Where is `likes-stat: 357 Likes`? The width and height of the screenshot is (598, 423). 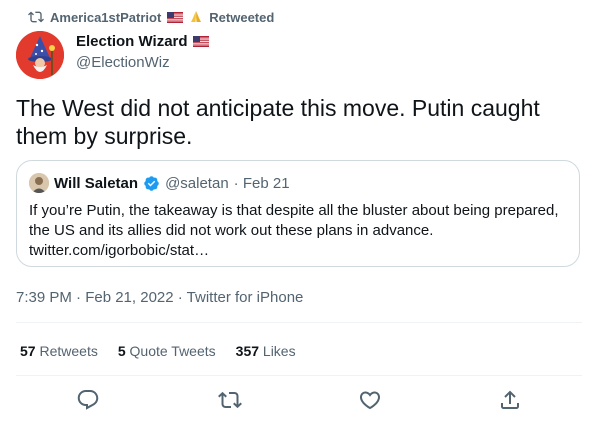
likes-stat: 357 Likes is located at coordinates (266, 351).